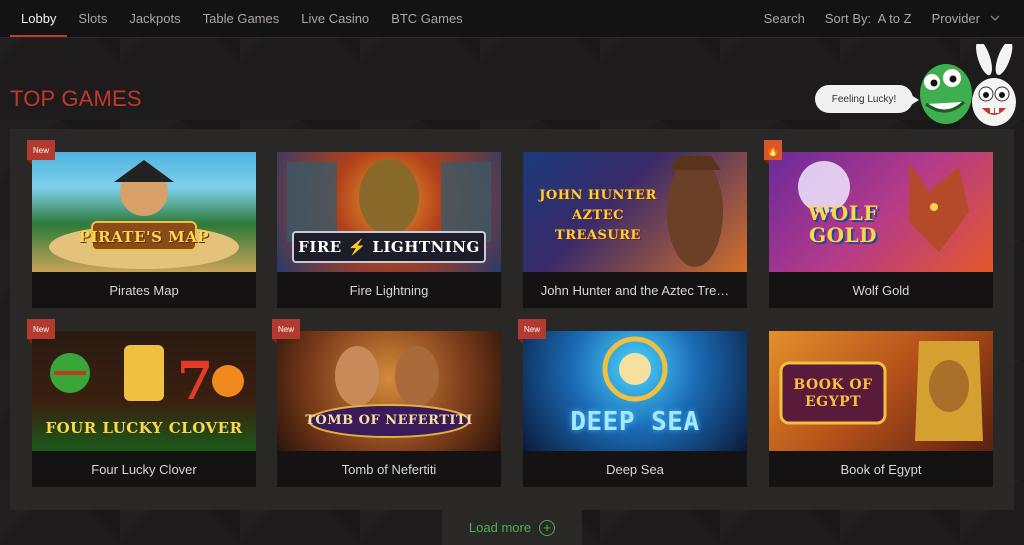 Image resolution: width=1024 pixels, height=545 pixels. I want to click on game-name: Wolf Gold, so click(881, 290).